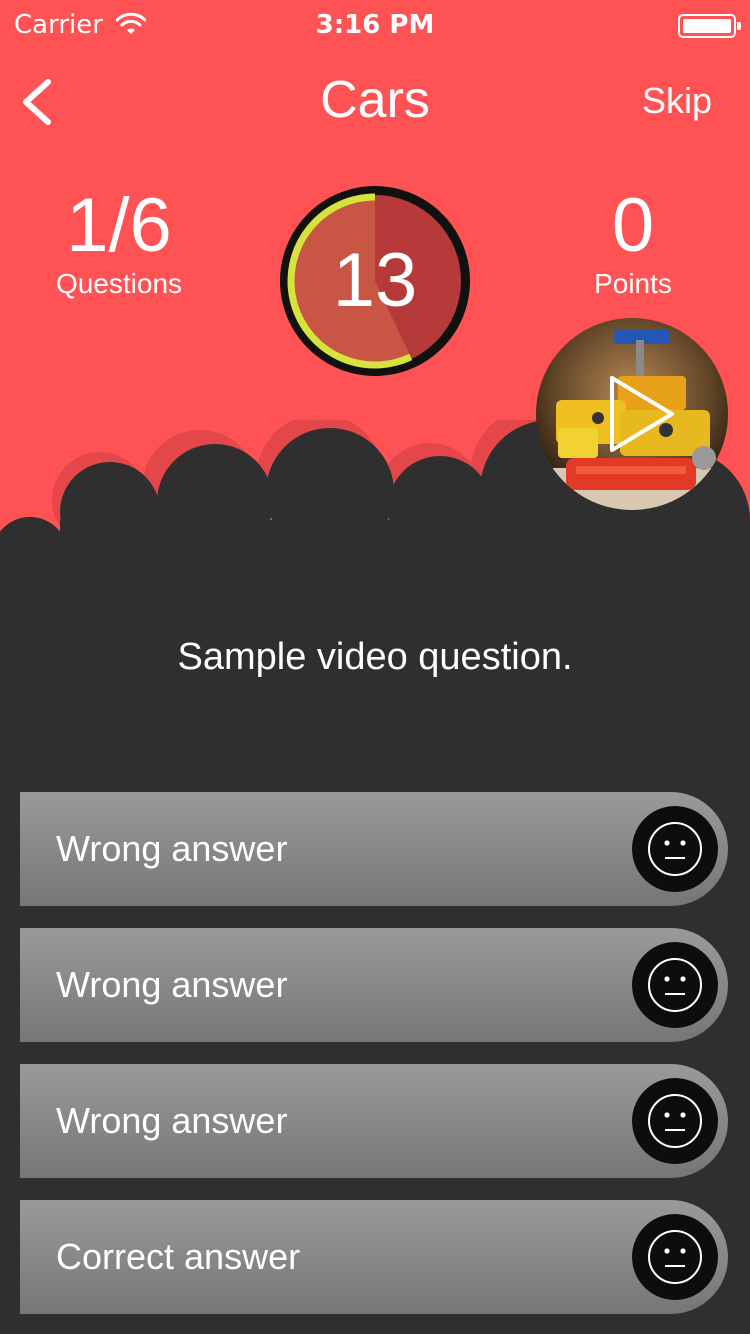 This screenshot has width=750, height=1334. Describe the element at coordinates (374, 849) in the screenshot. I see `answer-option-1: Wrong answer` at that location.